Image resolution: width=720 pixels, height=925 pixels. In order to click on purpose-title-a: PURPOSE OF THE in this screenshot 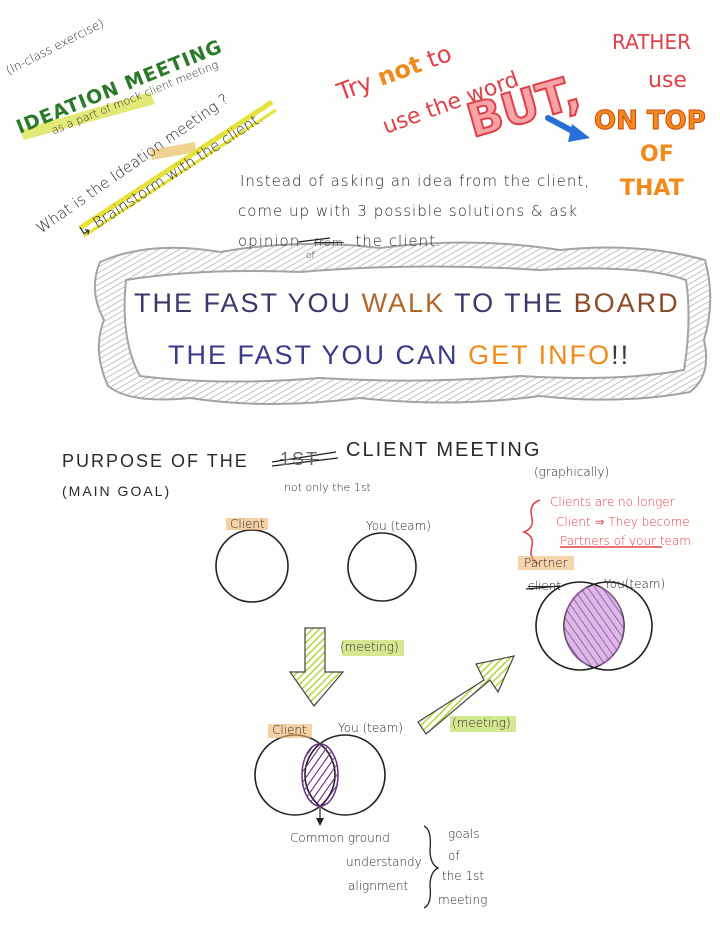, I will do `click(155, 461)`.